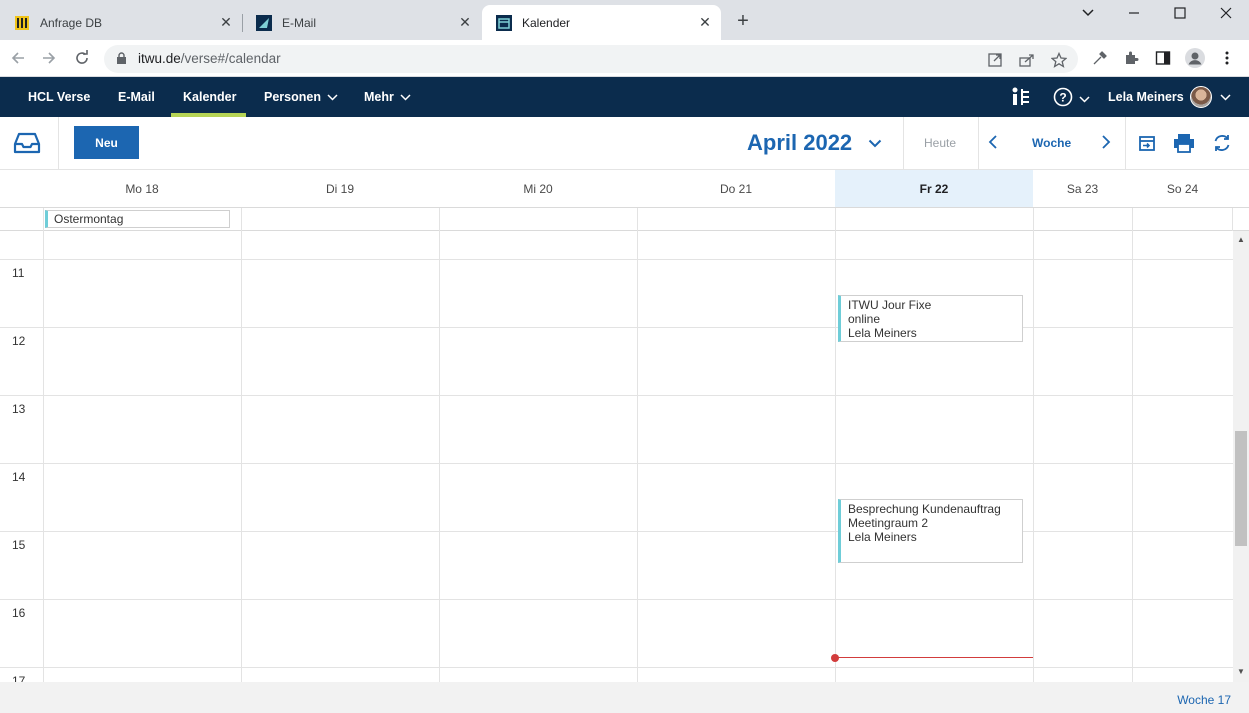 Image resolution: width=1249 pixels, height=713 pixels. Describe the element at coordinates (1182, 188) in the screenshot. I see `day-header: So 24` at that location.